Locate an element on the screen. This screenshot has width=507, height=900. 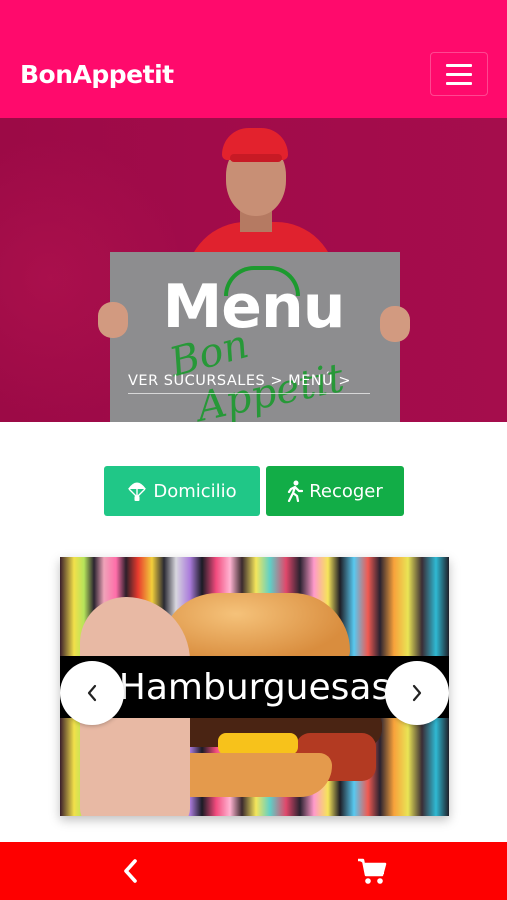
back-button is located at coordinates (131, 871).